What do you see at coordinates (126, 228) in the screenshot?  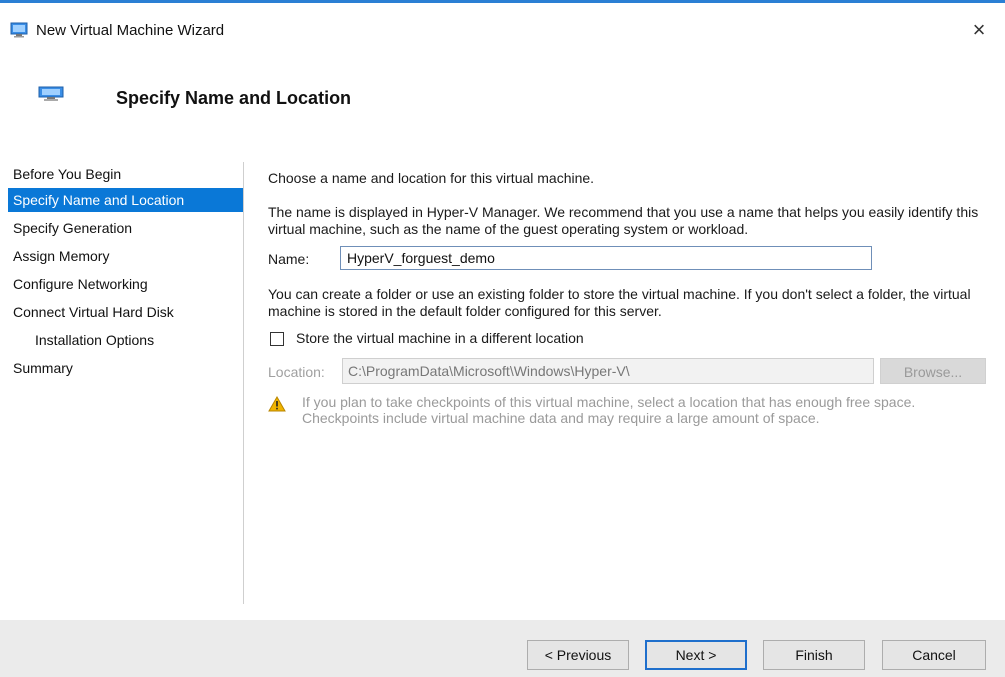 I see `sidebar-item-specify-generation: Specify Generation` at bounding box center [126, 228].